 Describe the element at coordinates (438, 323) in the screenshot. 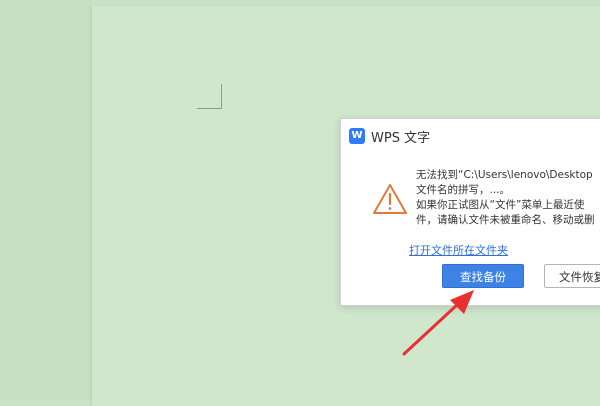

I see `red-arrow-icon` at that location.